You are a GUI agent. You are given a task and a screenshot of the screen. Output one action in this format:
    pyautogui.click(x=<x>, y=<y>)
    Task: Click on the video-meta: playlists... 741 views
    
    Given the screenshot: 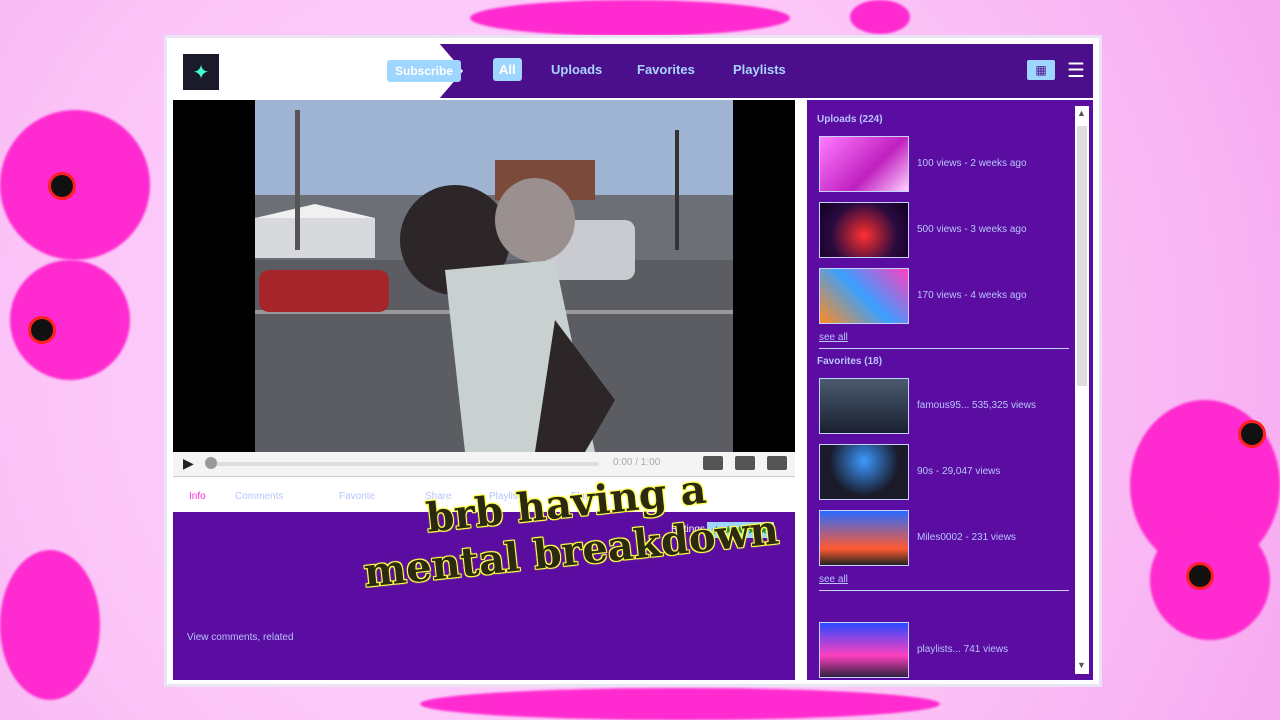 What is the action you would take?
    pyautogui.click(x=963, y=649)
    